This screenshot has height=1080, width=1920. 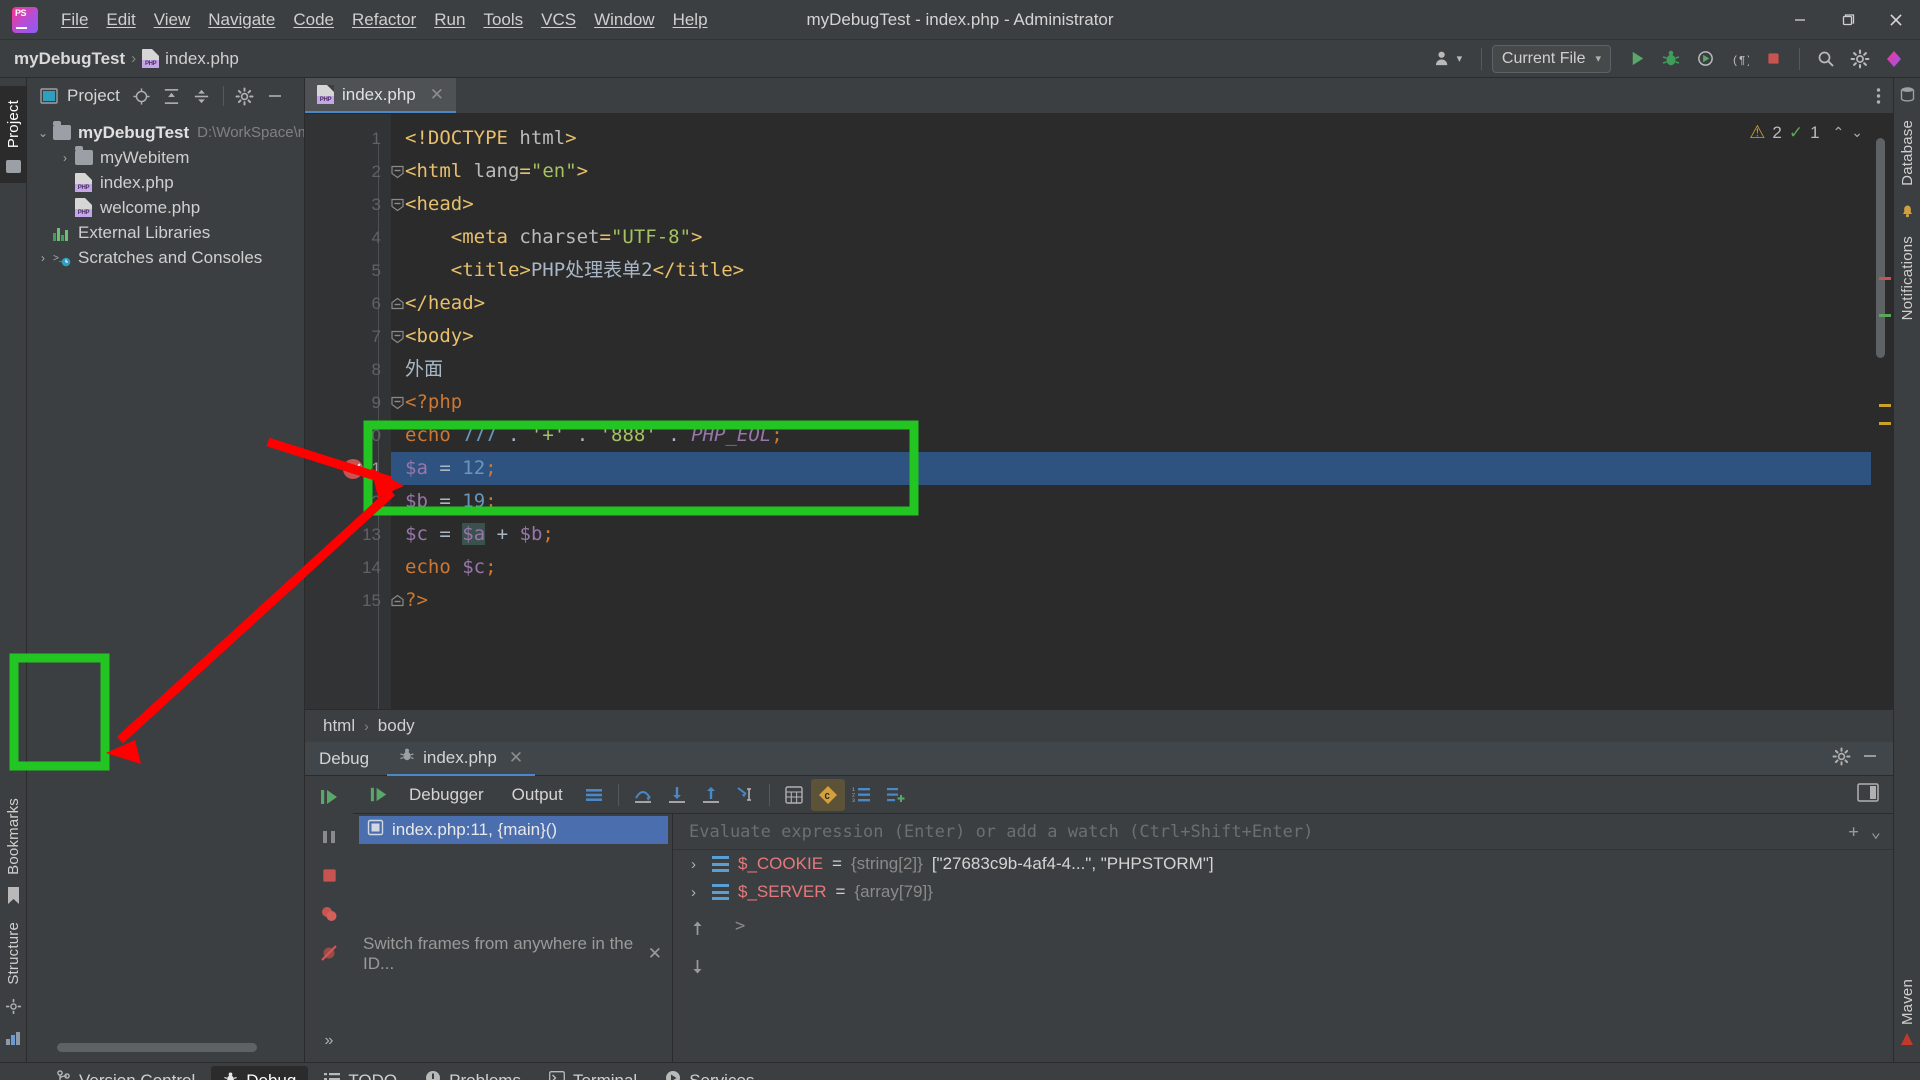 What do you see at coordinates (558, 20) in the screenshot?
I see `menu-vcs: VCS` at bounding box center [558, 20].